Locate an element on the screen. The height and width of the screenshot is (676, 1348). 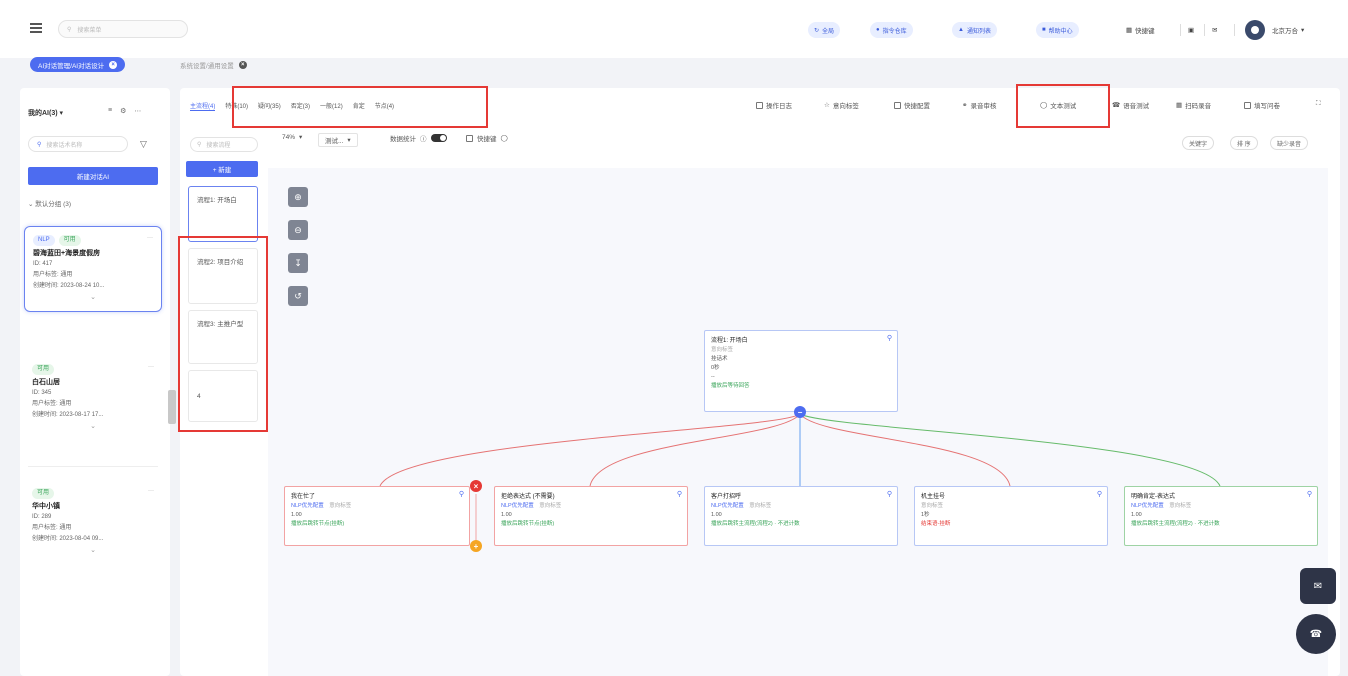
flow-node-root: ⚲ 流程1: 开场白 意向标签 挂话术 0秒 -- 播放后等待回答 is located at coordinates (801, 371).